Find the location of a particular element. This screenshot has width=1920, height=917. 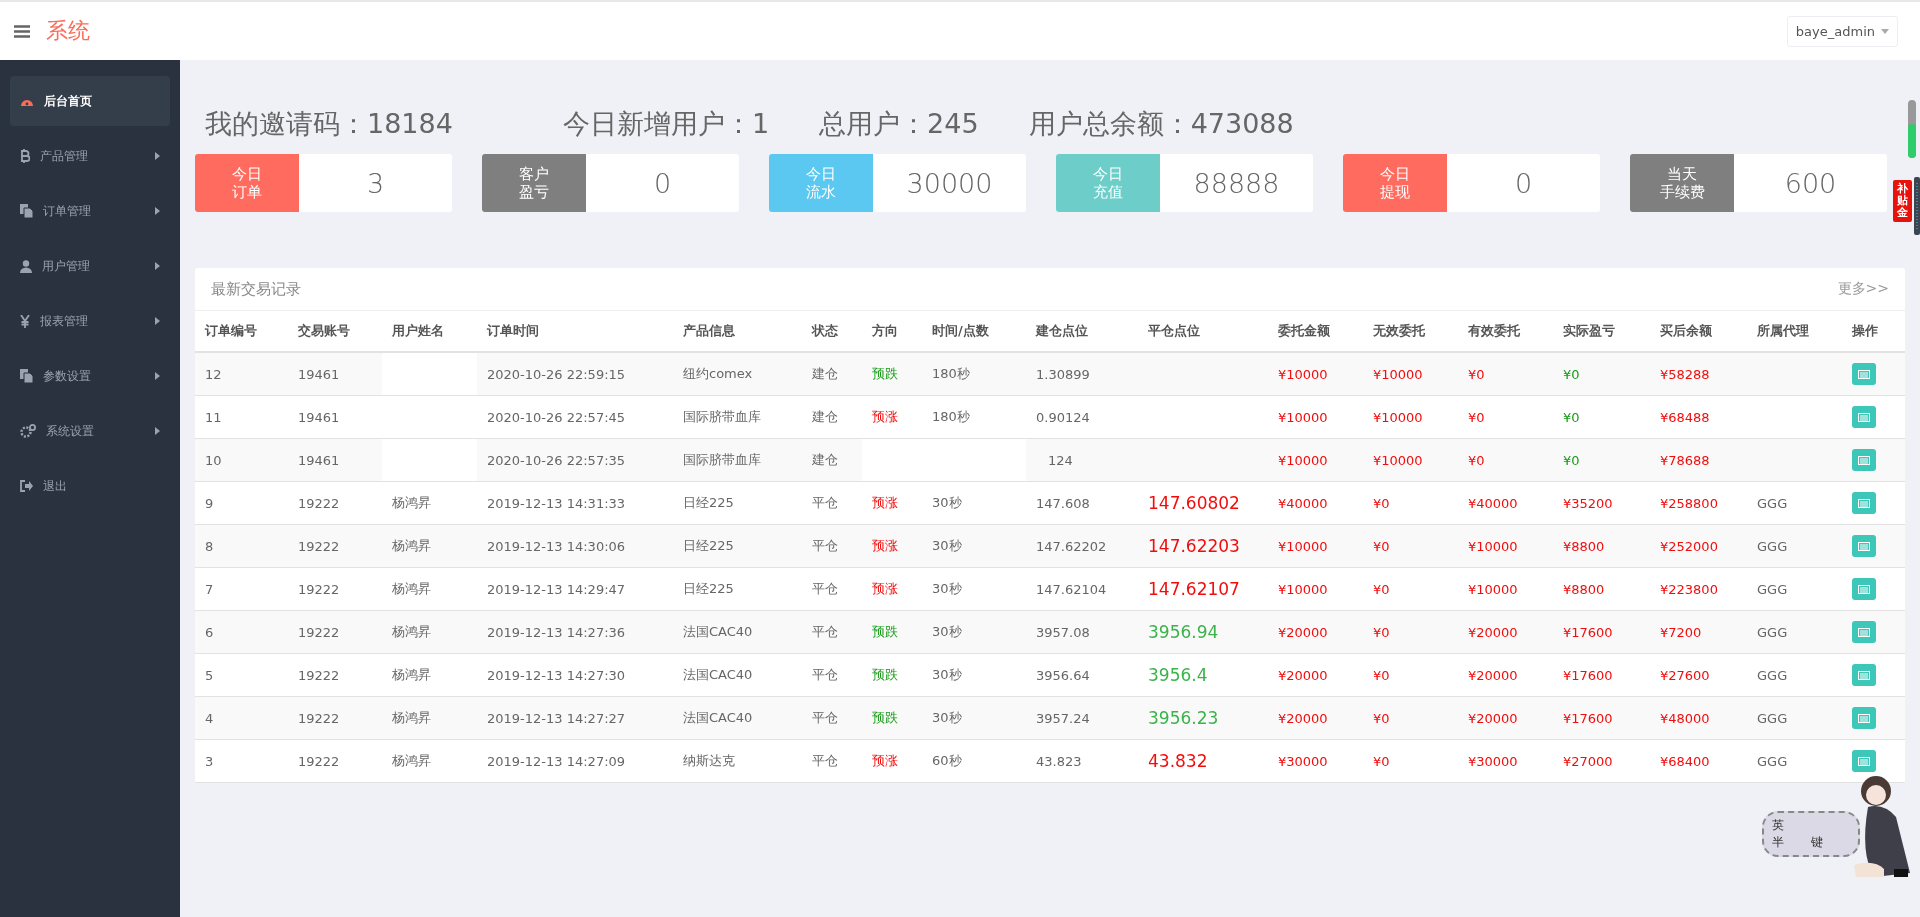

column-header: 交易账号 is located at coordinates (324, 331).